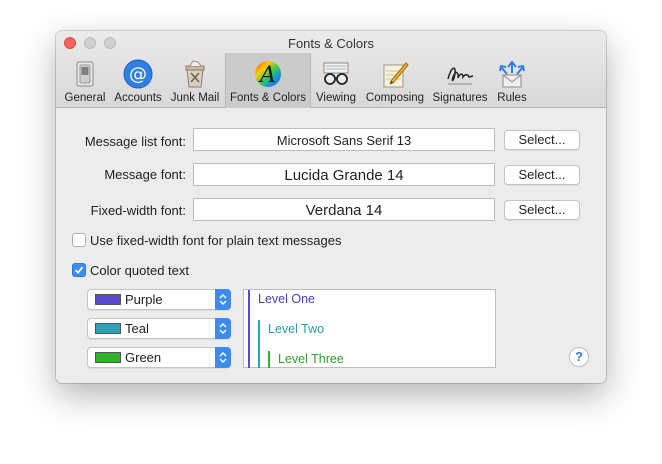 The image size is (662, 464). What do you see at coordinates (311, 359) in the screenshot?
I see `preview-level-three: Level Three` at bounding box center [311, 359].